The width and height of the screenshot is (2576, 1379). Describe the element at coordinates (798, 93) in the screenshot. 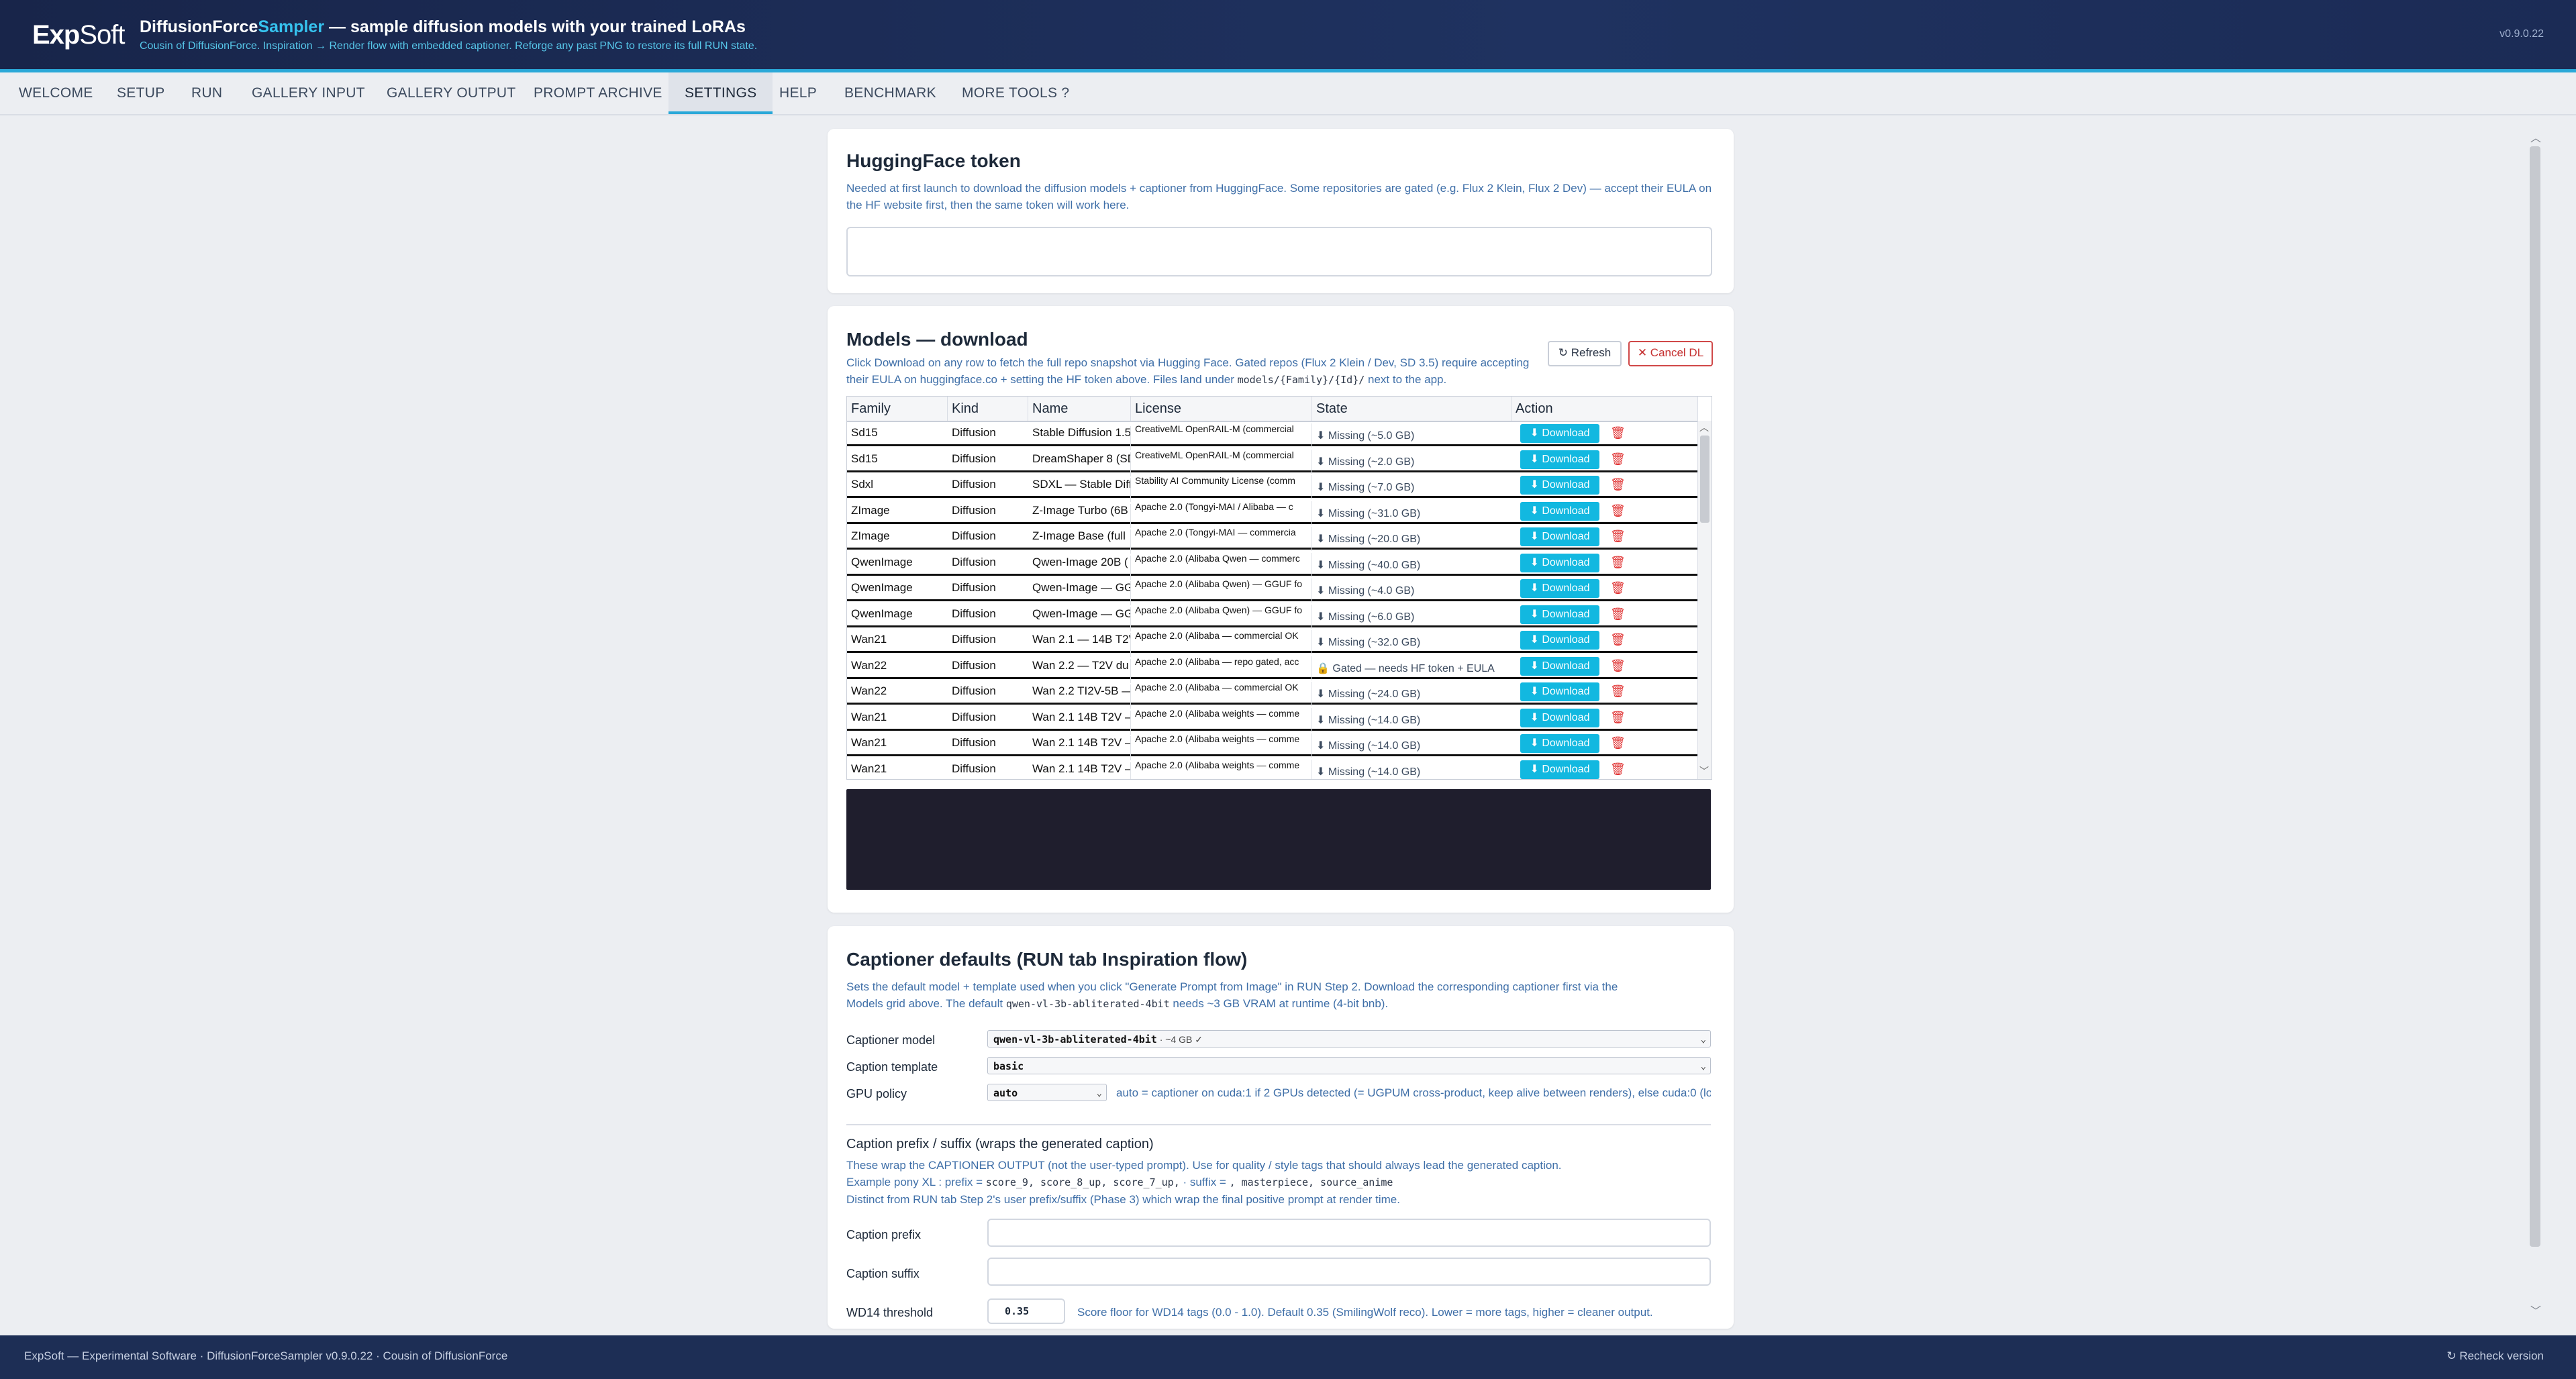

I see `tab-help: HELP` at that location.